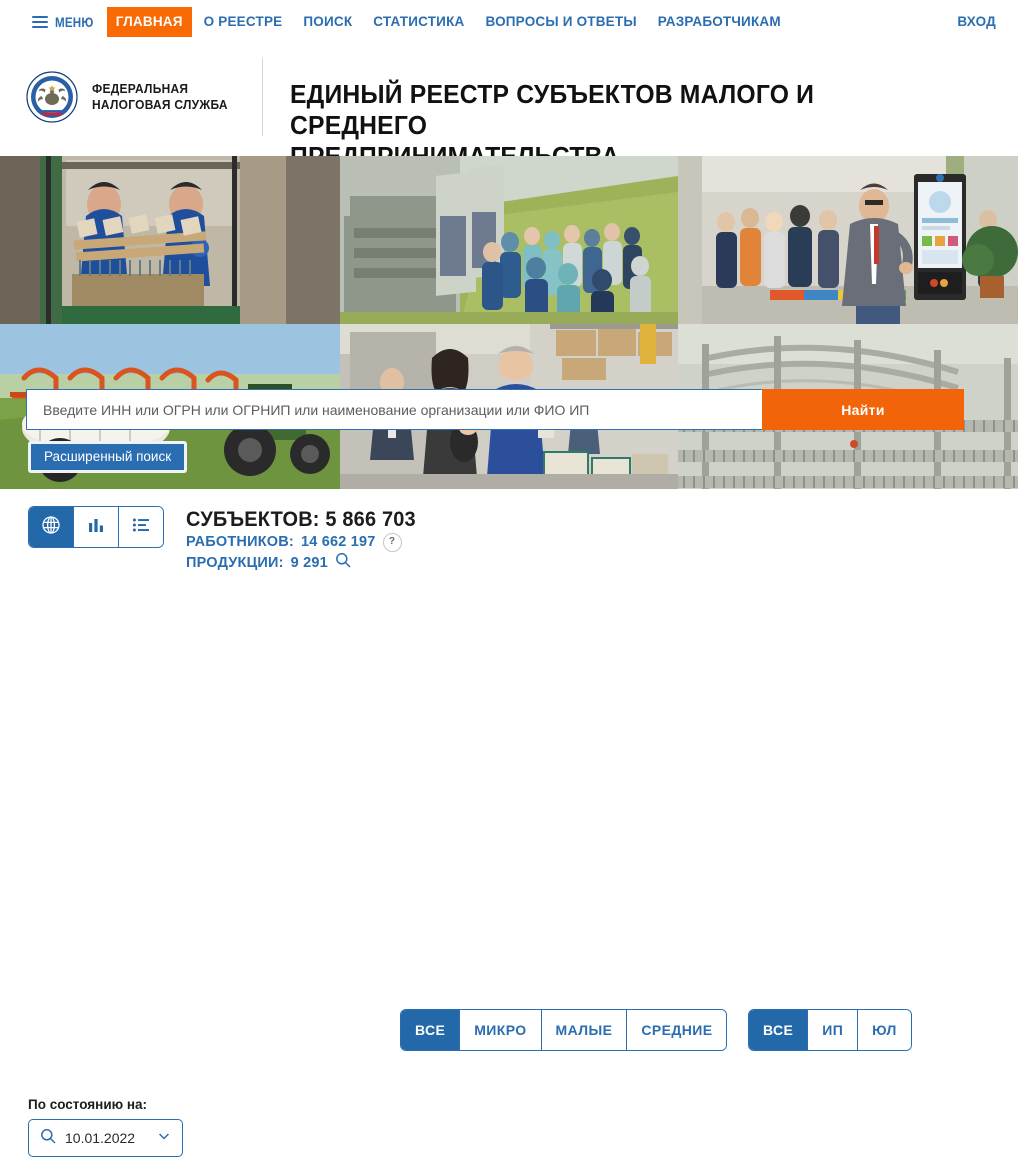 The image size is (1018, 1157). What do you see at coordinates (394, 409) in the screenshot?
I see `search-input` at bounding box center [394, 409].